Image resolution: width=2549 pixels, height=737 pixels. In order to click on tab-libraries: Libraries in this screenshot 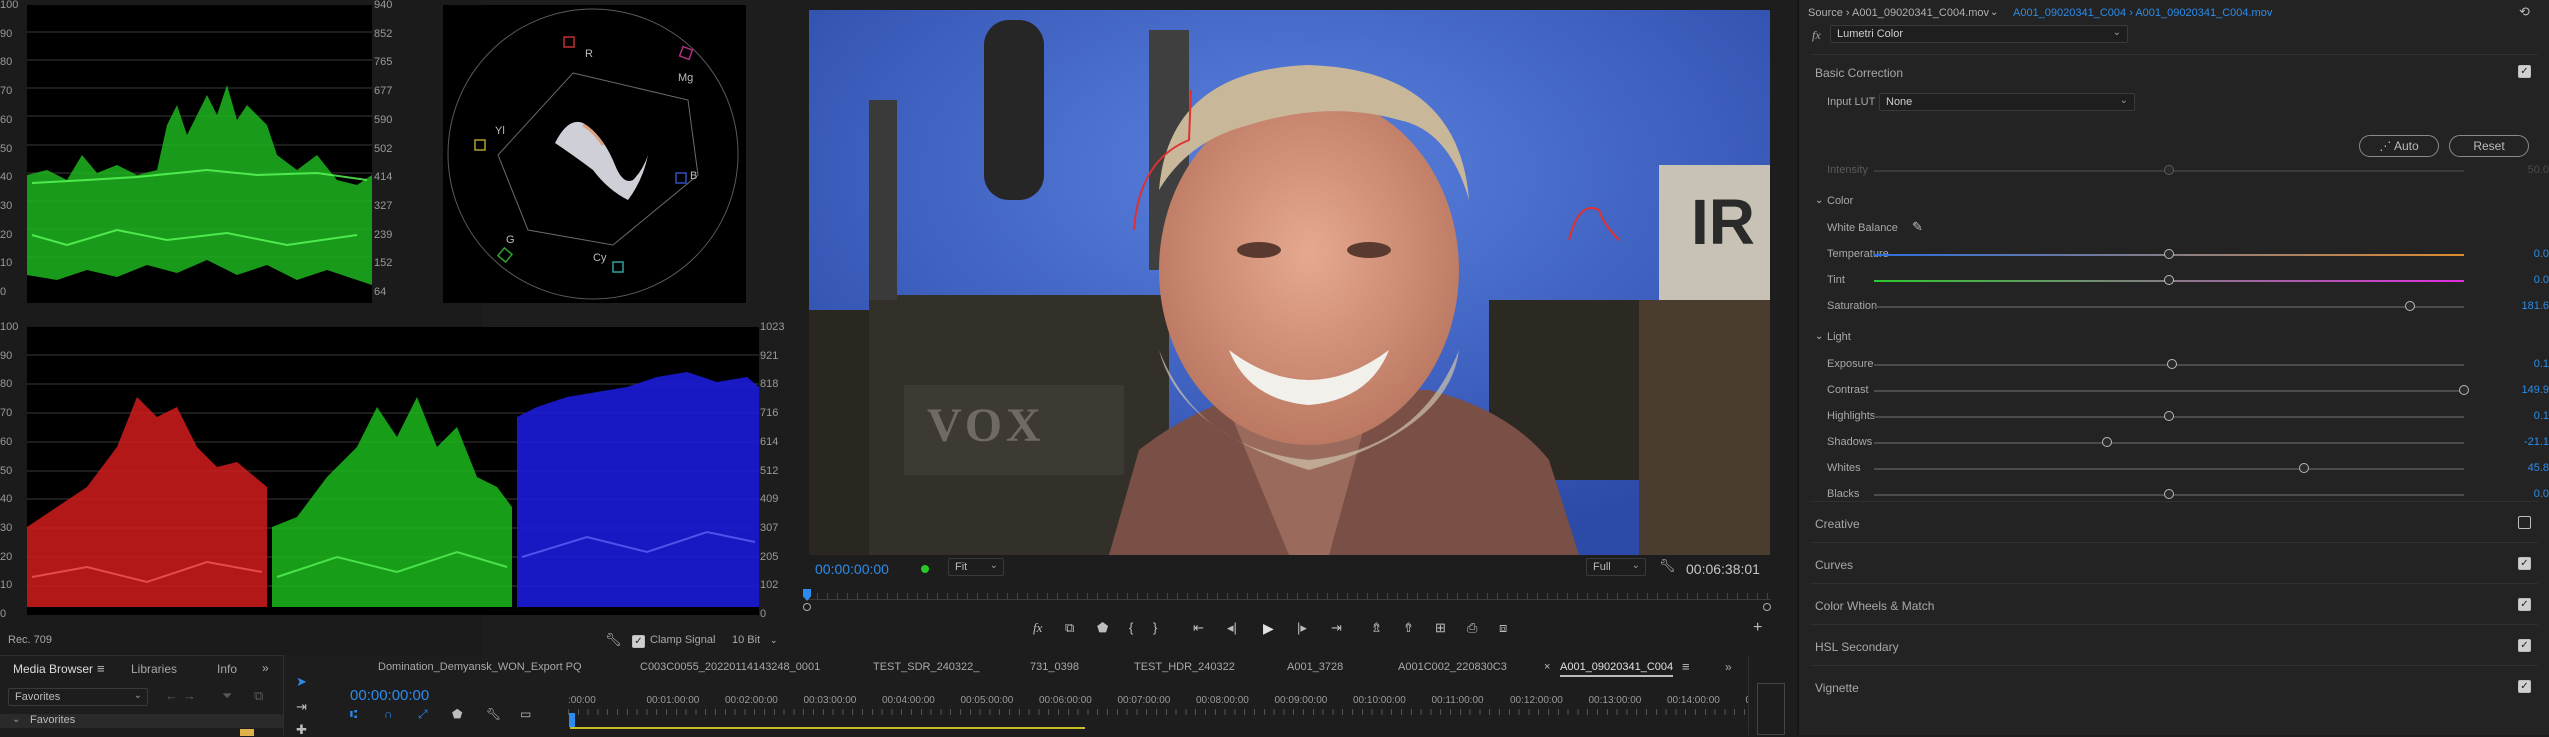, I will do `click(154, 669)`.